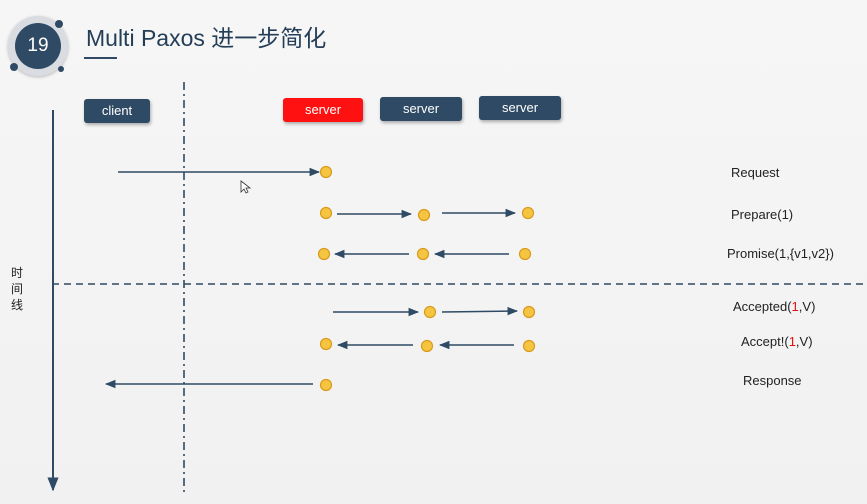 The width and height of the screenshot is (867, 504). Describe the element at coordinates (765, 341) in the screenshot. I see `accept-prefix: Accept!(` at that location.